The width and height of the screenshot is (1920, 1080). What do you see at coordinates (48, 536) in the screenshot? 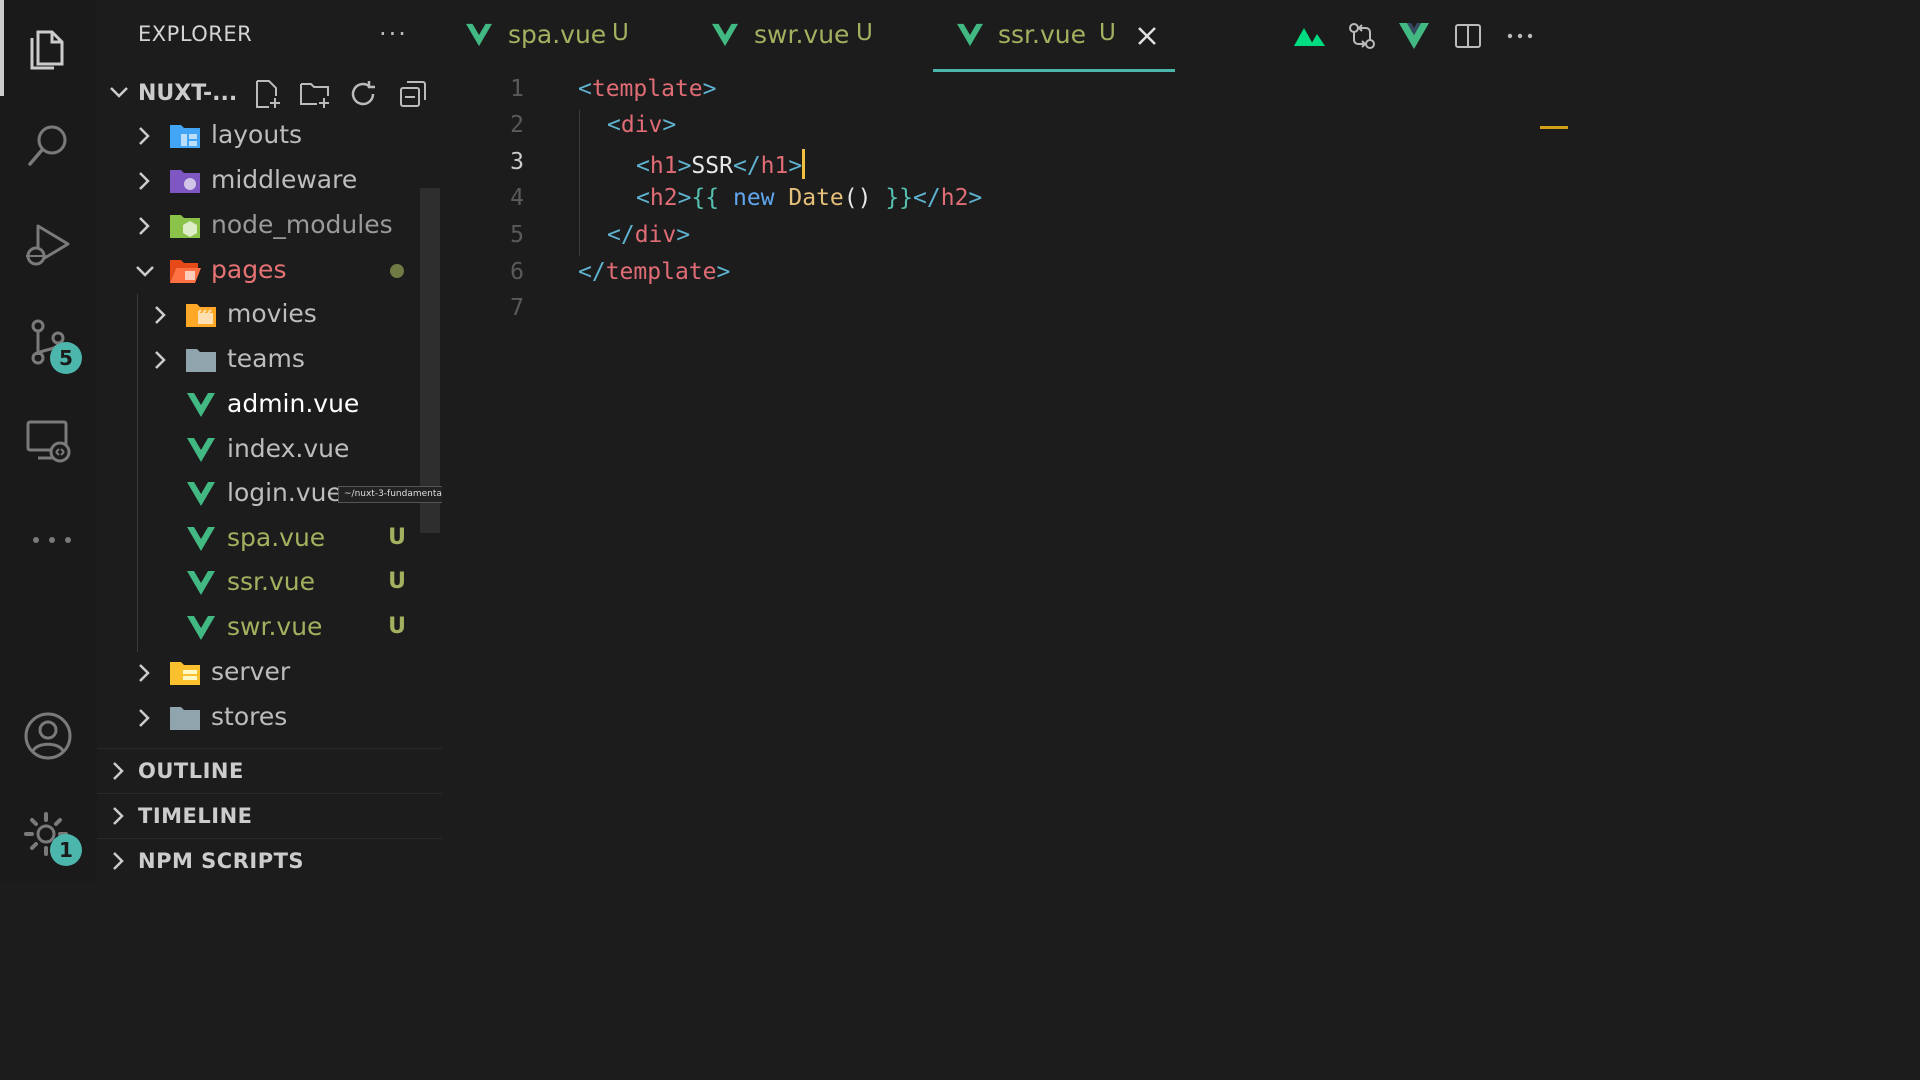
I see `more-views-button` at bounding box center [48, 536].